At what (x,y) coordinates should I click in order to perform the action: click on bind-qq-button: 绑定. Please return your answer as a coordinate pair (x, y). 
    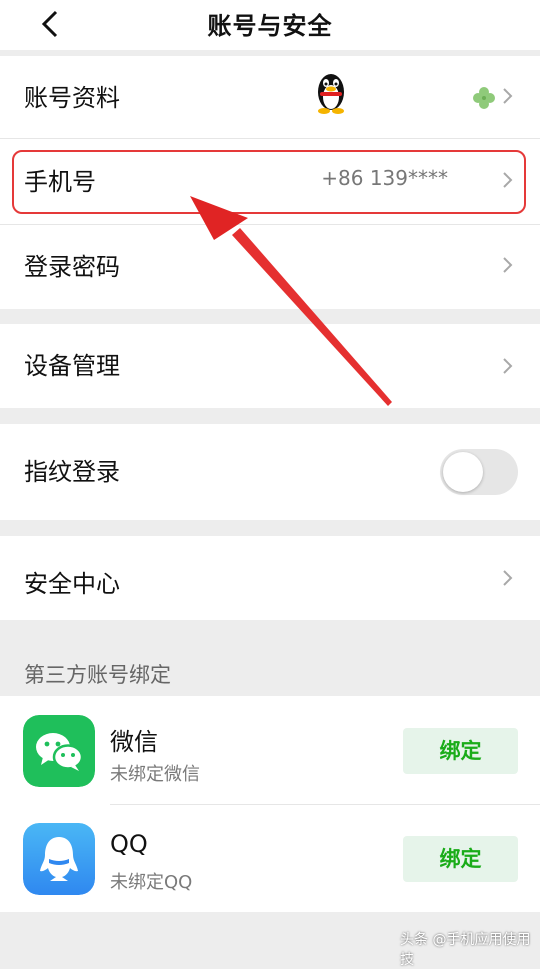
    Looking at the image, I should click on (460, 859).